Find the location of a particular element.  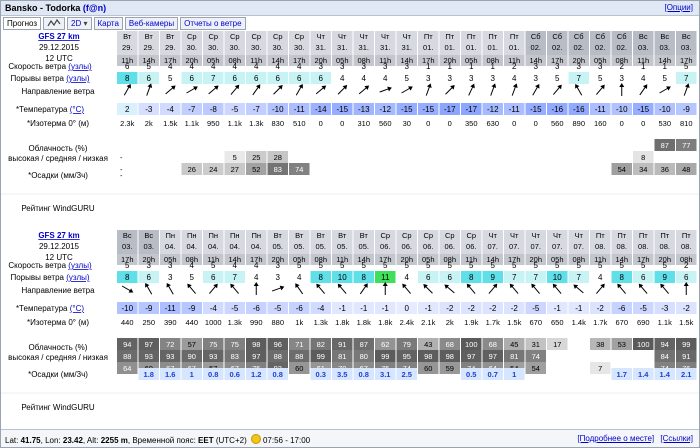

cloud-cell: 27 is located at coordinates (235, 169).